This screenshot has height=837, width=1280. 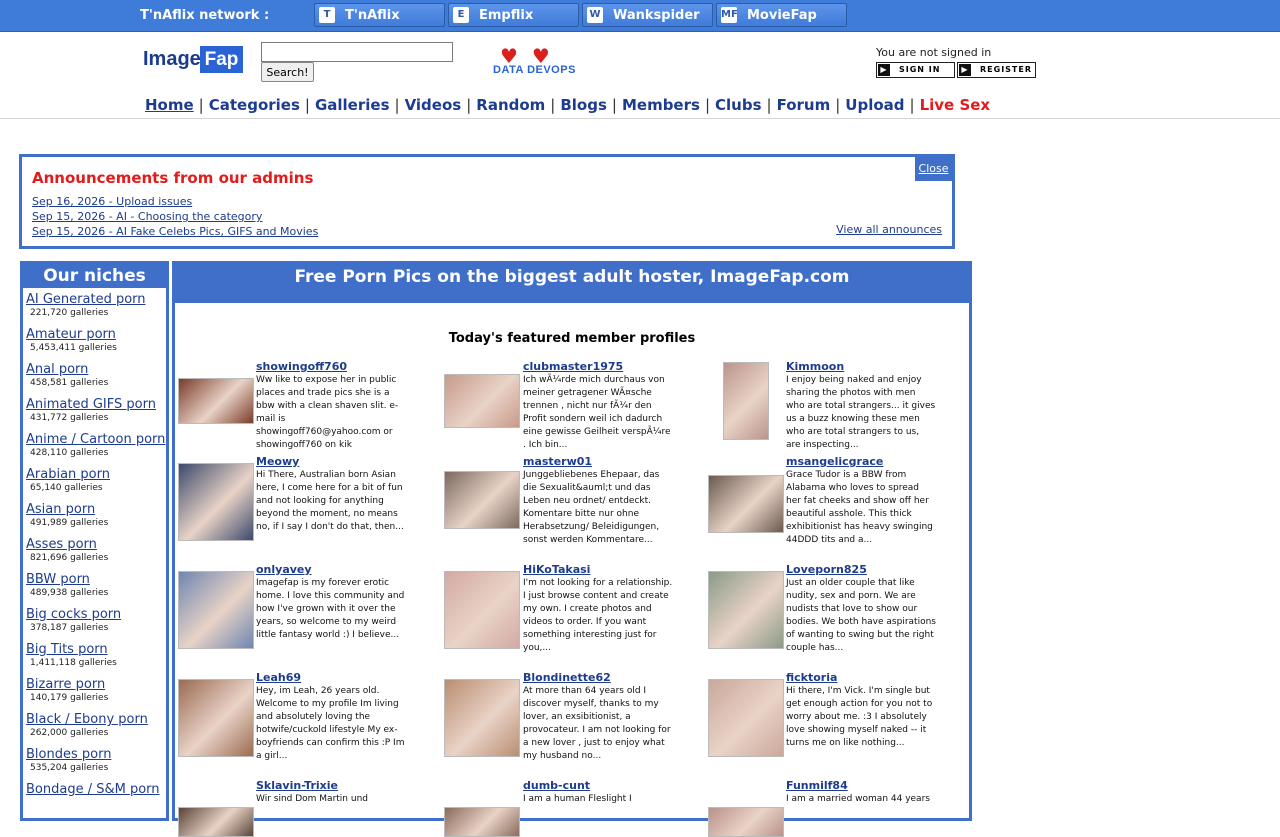 I want to click on niche-gallery-count: 5,453,411 galleries, so click(x=73, y=348).